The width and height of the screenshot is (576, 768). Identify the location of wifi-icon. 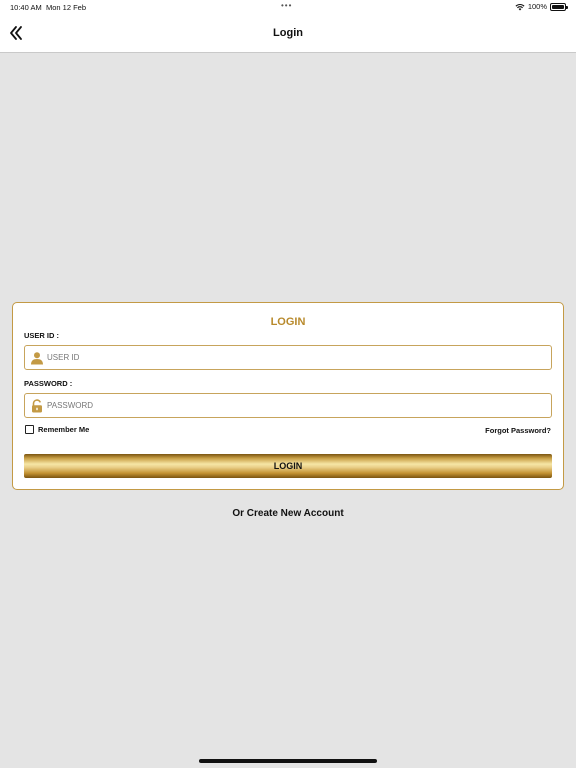
(520, 6).